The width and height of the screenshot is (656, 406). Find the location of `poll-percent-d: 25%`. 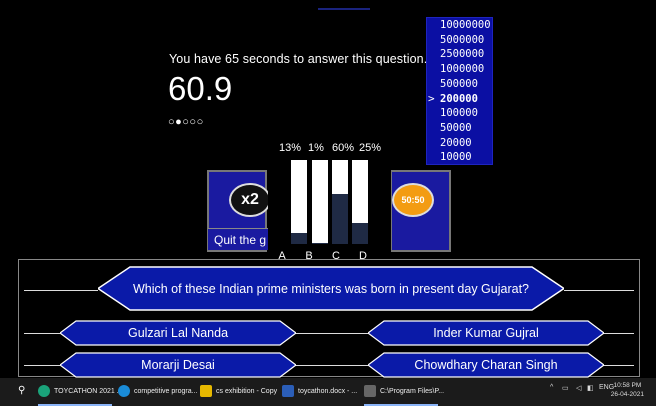

poll-percent-d: 25% is located at coordinates (370, 148).